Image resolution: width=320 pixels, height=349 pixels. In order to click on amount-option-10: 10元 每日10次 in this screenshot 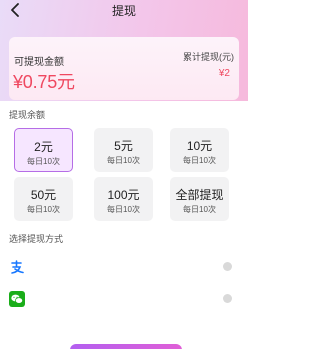, I will do `click(199, 150)`.